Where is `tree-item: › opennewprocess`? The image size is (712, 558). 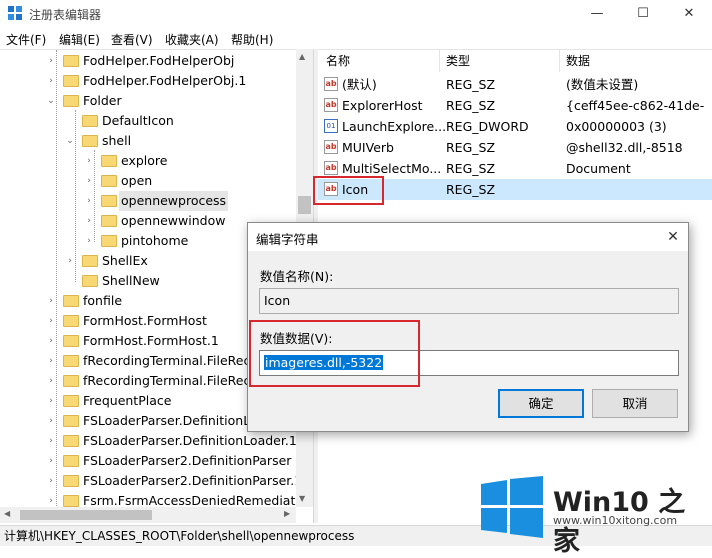
tree-item: › opennewprocess is located at coordinates (148, 201).